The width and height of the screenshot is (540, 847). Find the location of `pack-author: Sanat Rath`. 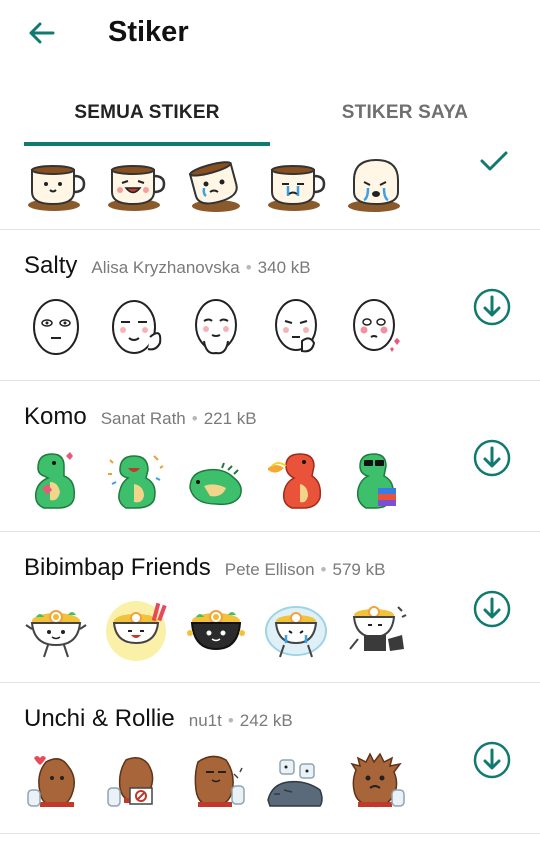

pack-author: Sanat Rath is located at coordinates (143, 418).